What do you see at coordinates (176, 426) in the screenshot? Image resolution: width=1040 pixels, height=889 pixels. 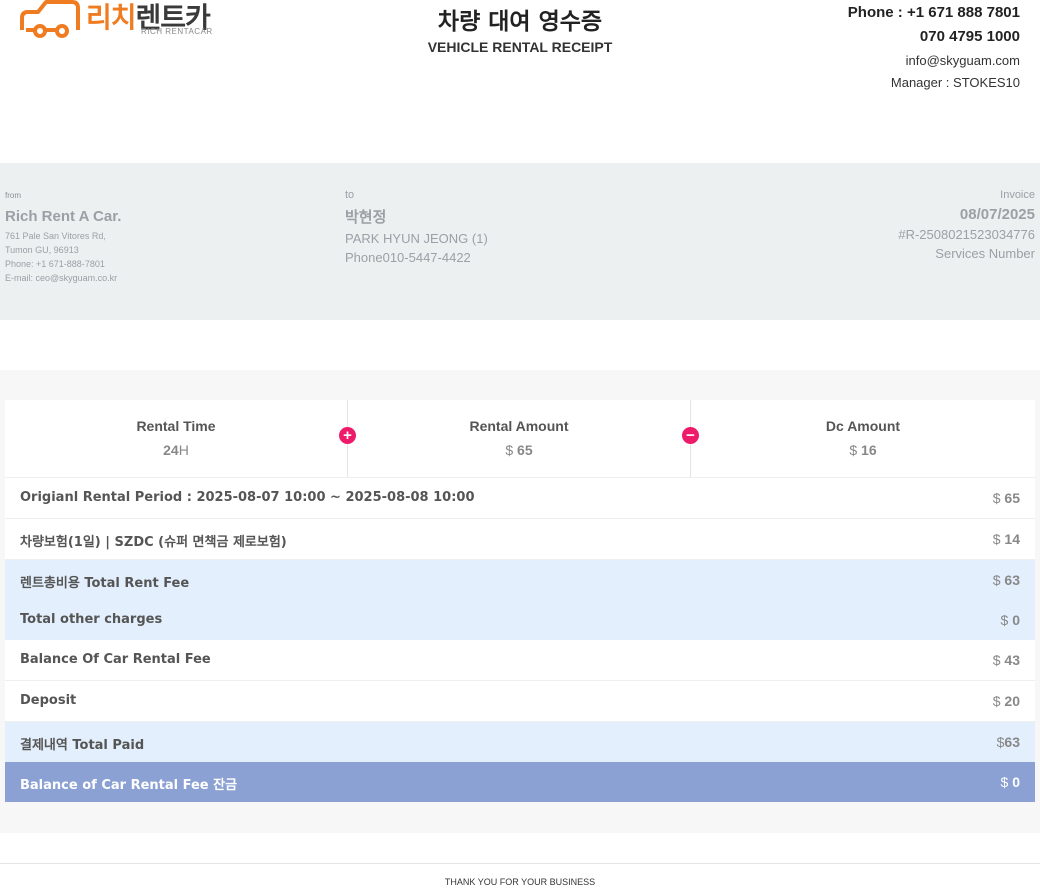 I see `rental-time-label: Rental Time` at bounding box center [176, 426].